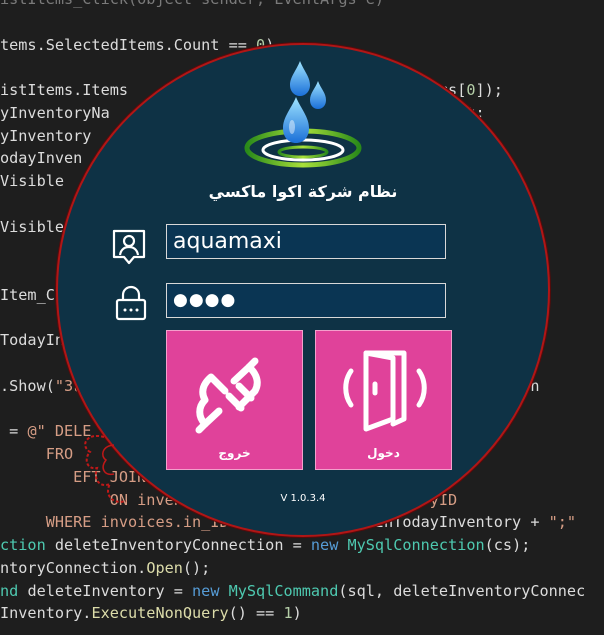 The image size is (604, 635). I want to click on code-token: yInventory, so click(46, 135).